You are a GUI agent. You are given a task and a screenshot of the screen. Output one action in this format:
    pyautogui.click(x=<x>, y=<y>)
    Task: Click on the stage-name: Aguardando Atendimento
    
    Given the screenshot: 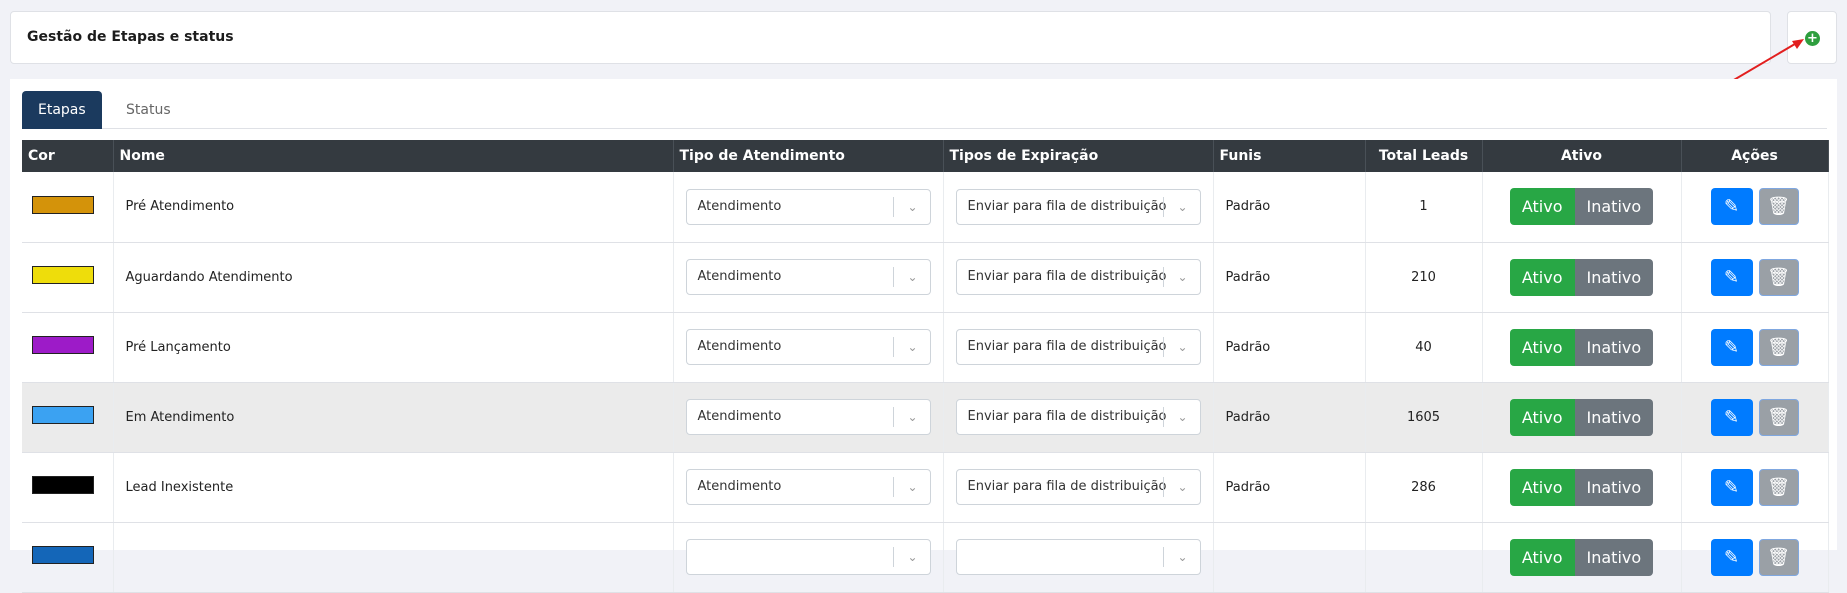 What is the action you would take?
    pyautogui.click(x=393, y=277)
    